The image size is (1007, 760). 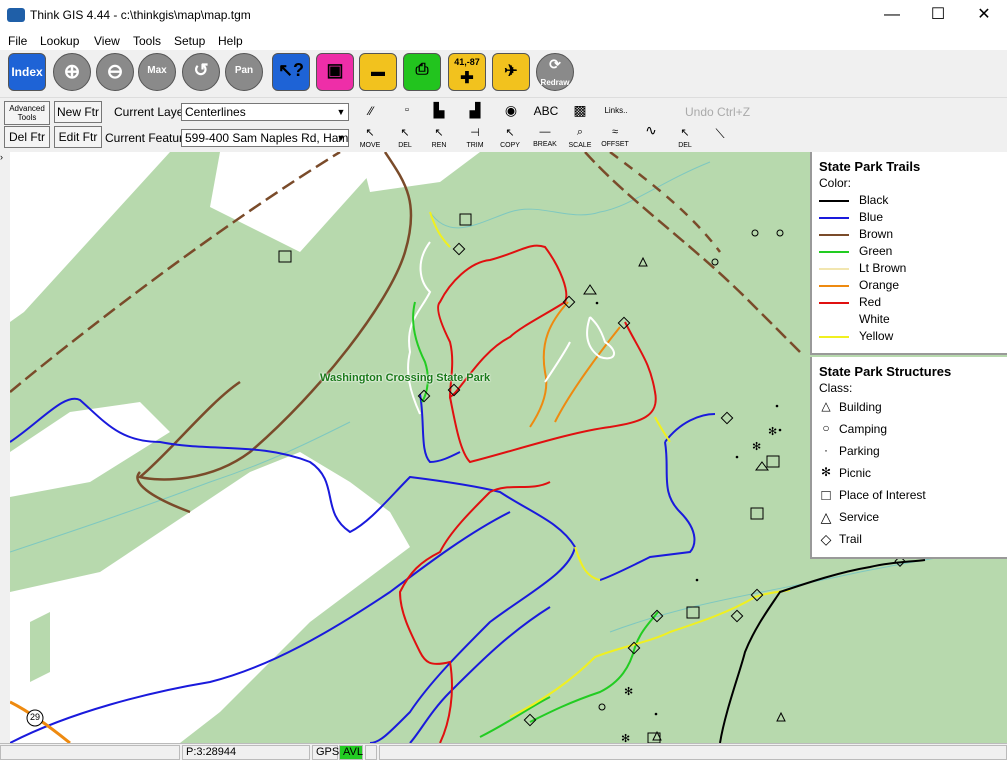 I want to click on legend-subtitle: Color:, so click(x=835, y=183).